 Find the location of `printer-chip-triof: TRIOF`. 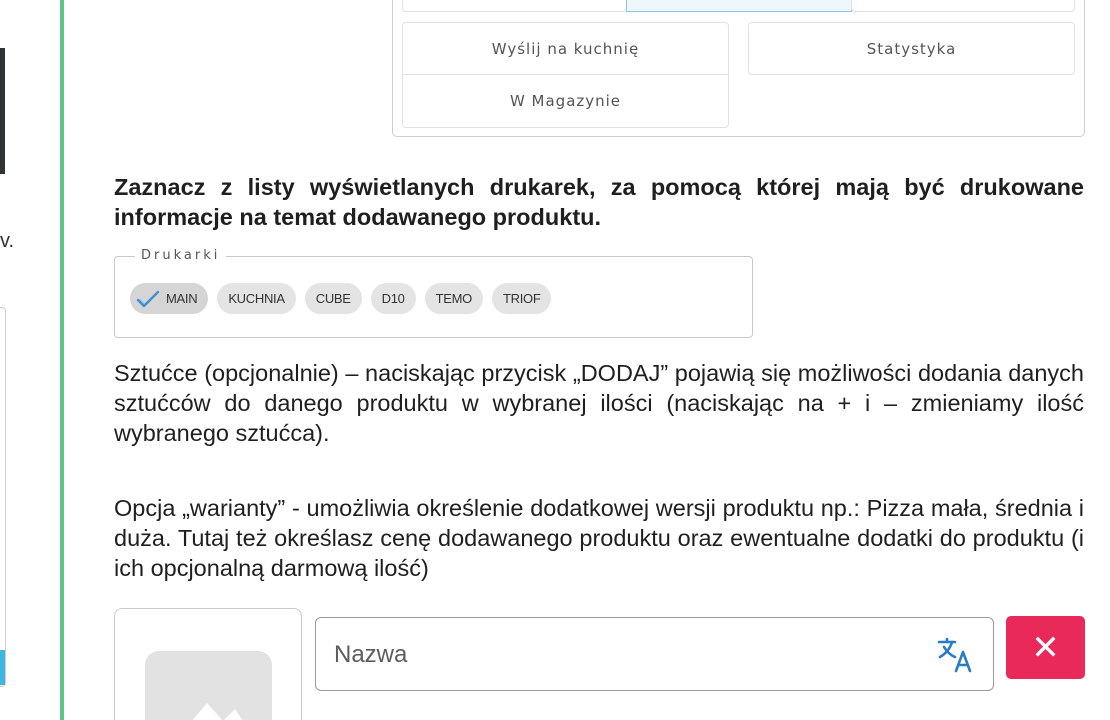

printer-chip-triof: TRIOF is located at coordinates (521, 298).